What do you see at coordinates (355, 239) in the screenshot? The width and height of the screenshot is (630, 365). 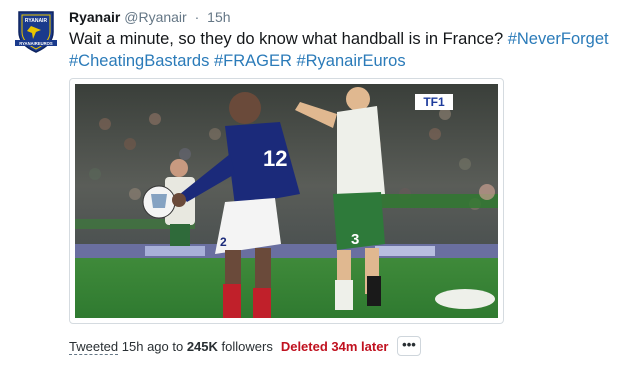 I see `jersey-number-right: 3` at bounding box center [355, 239].